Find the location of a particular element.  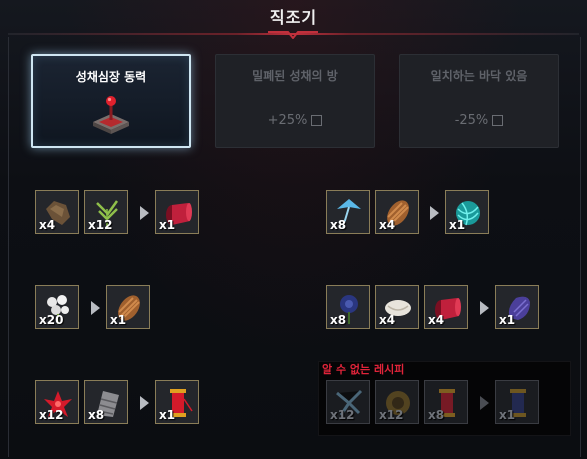

coin-stack-icon is located at coordinates (498, 120).